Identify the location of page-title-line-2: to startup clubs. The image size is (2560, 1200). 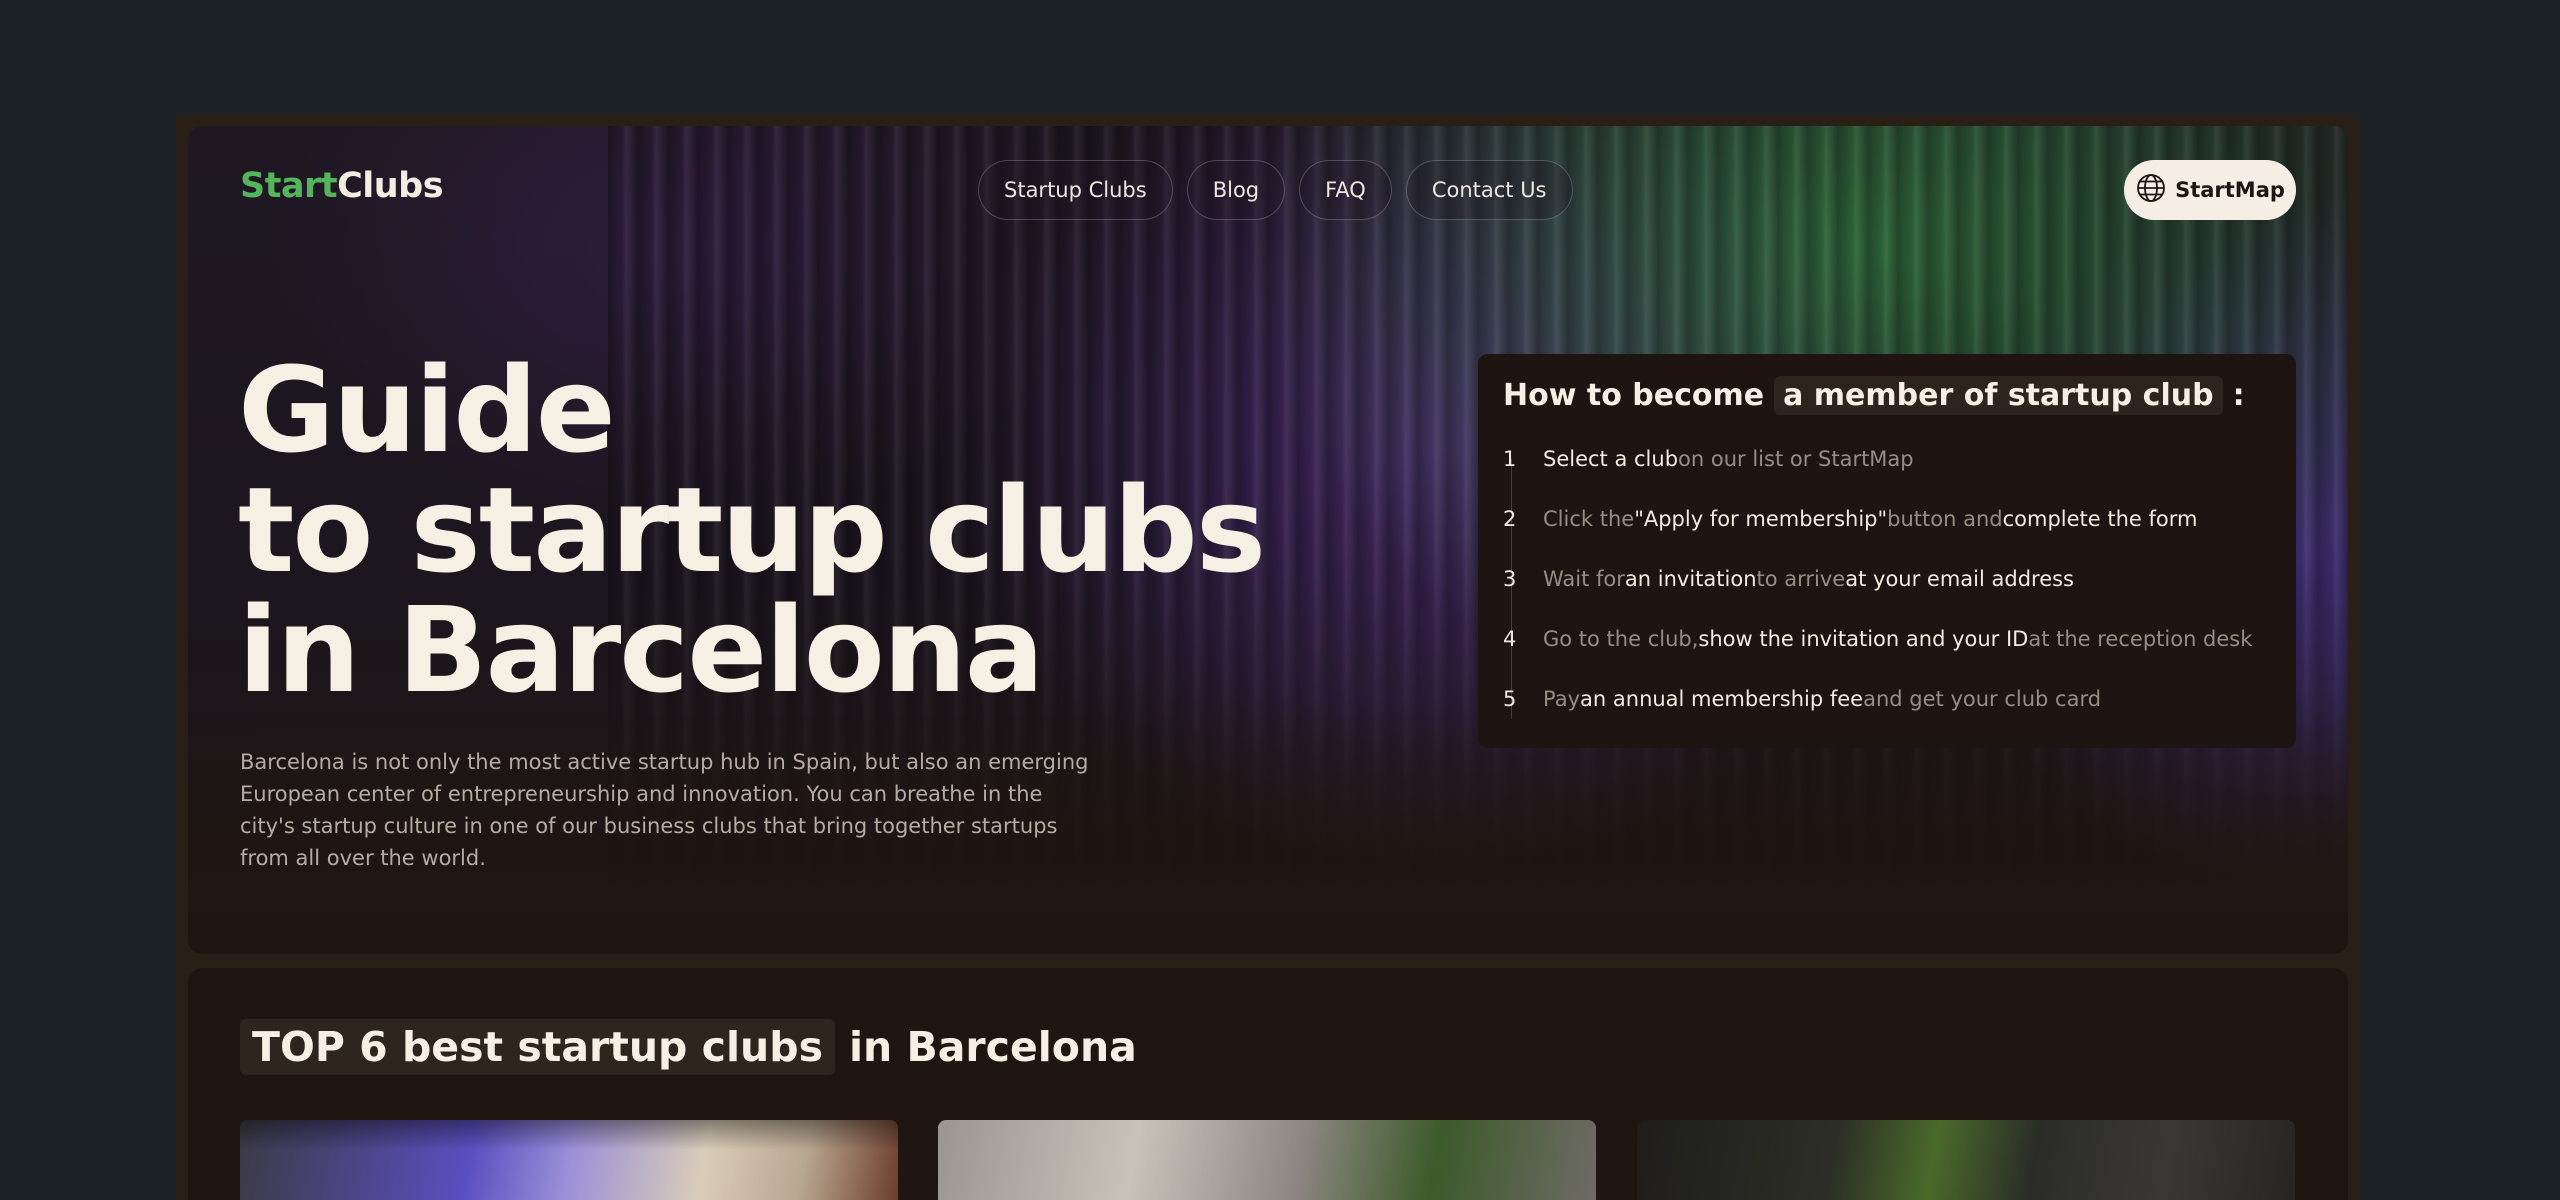
(752, 530).